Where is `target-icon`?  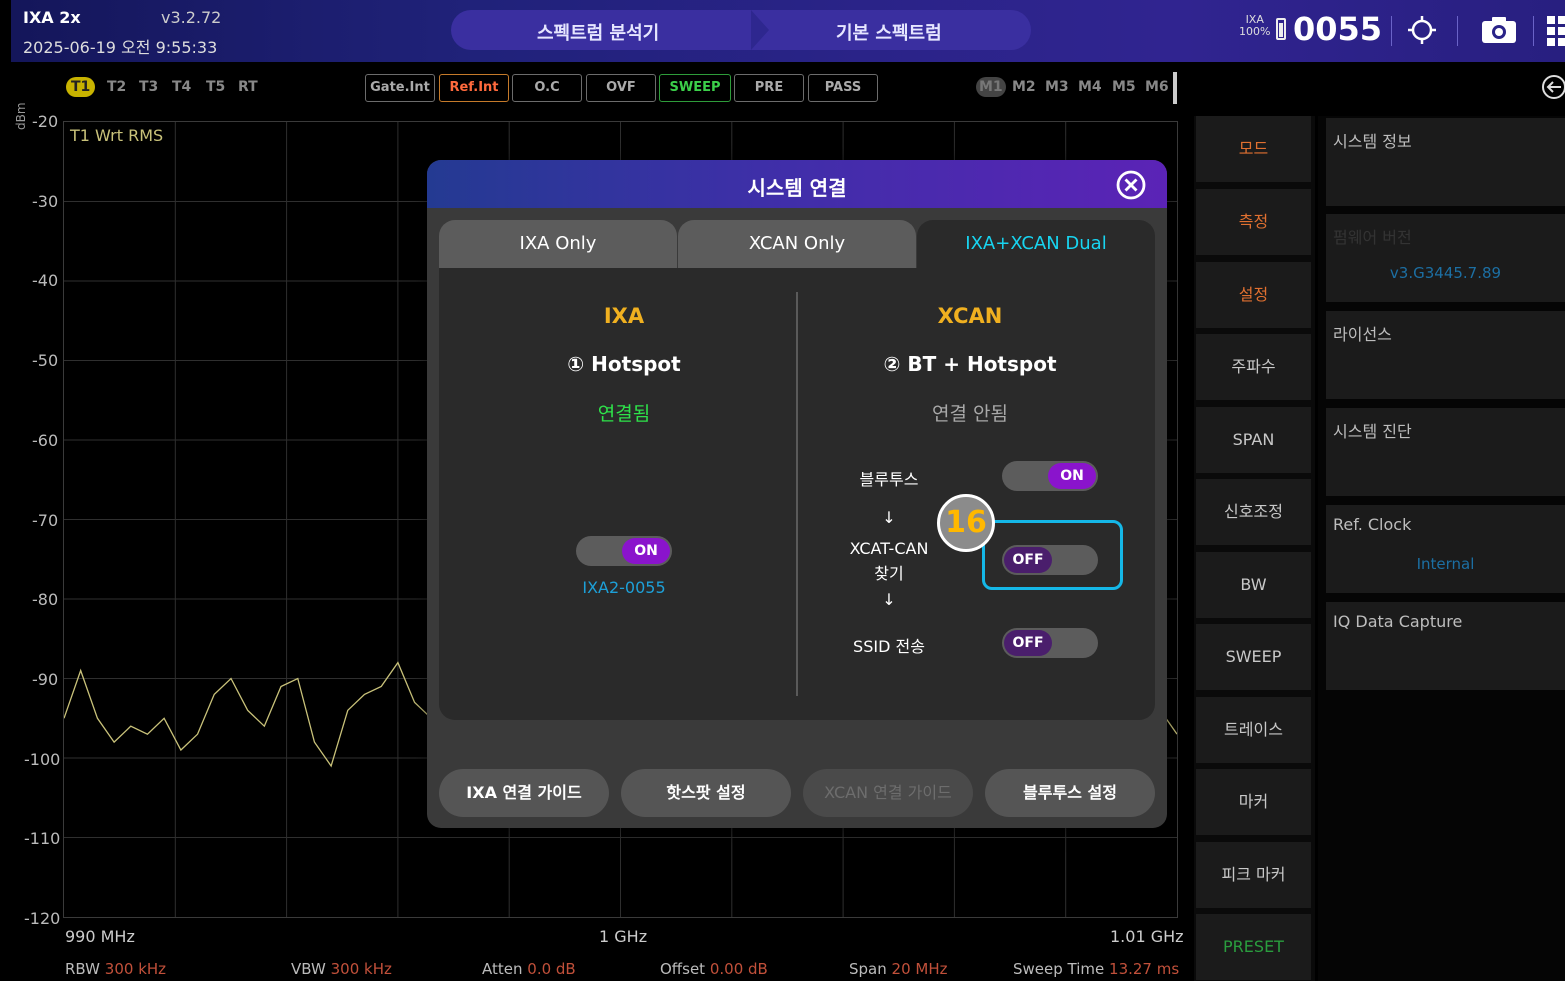 target-icon is located at coordinates (1422, 30).